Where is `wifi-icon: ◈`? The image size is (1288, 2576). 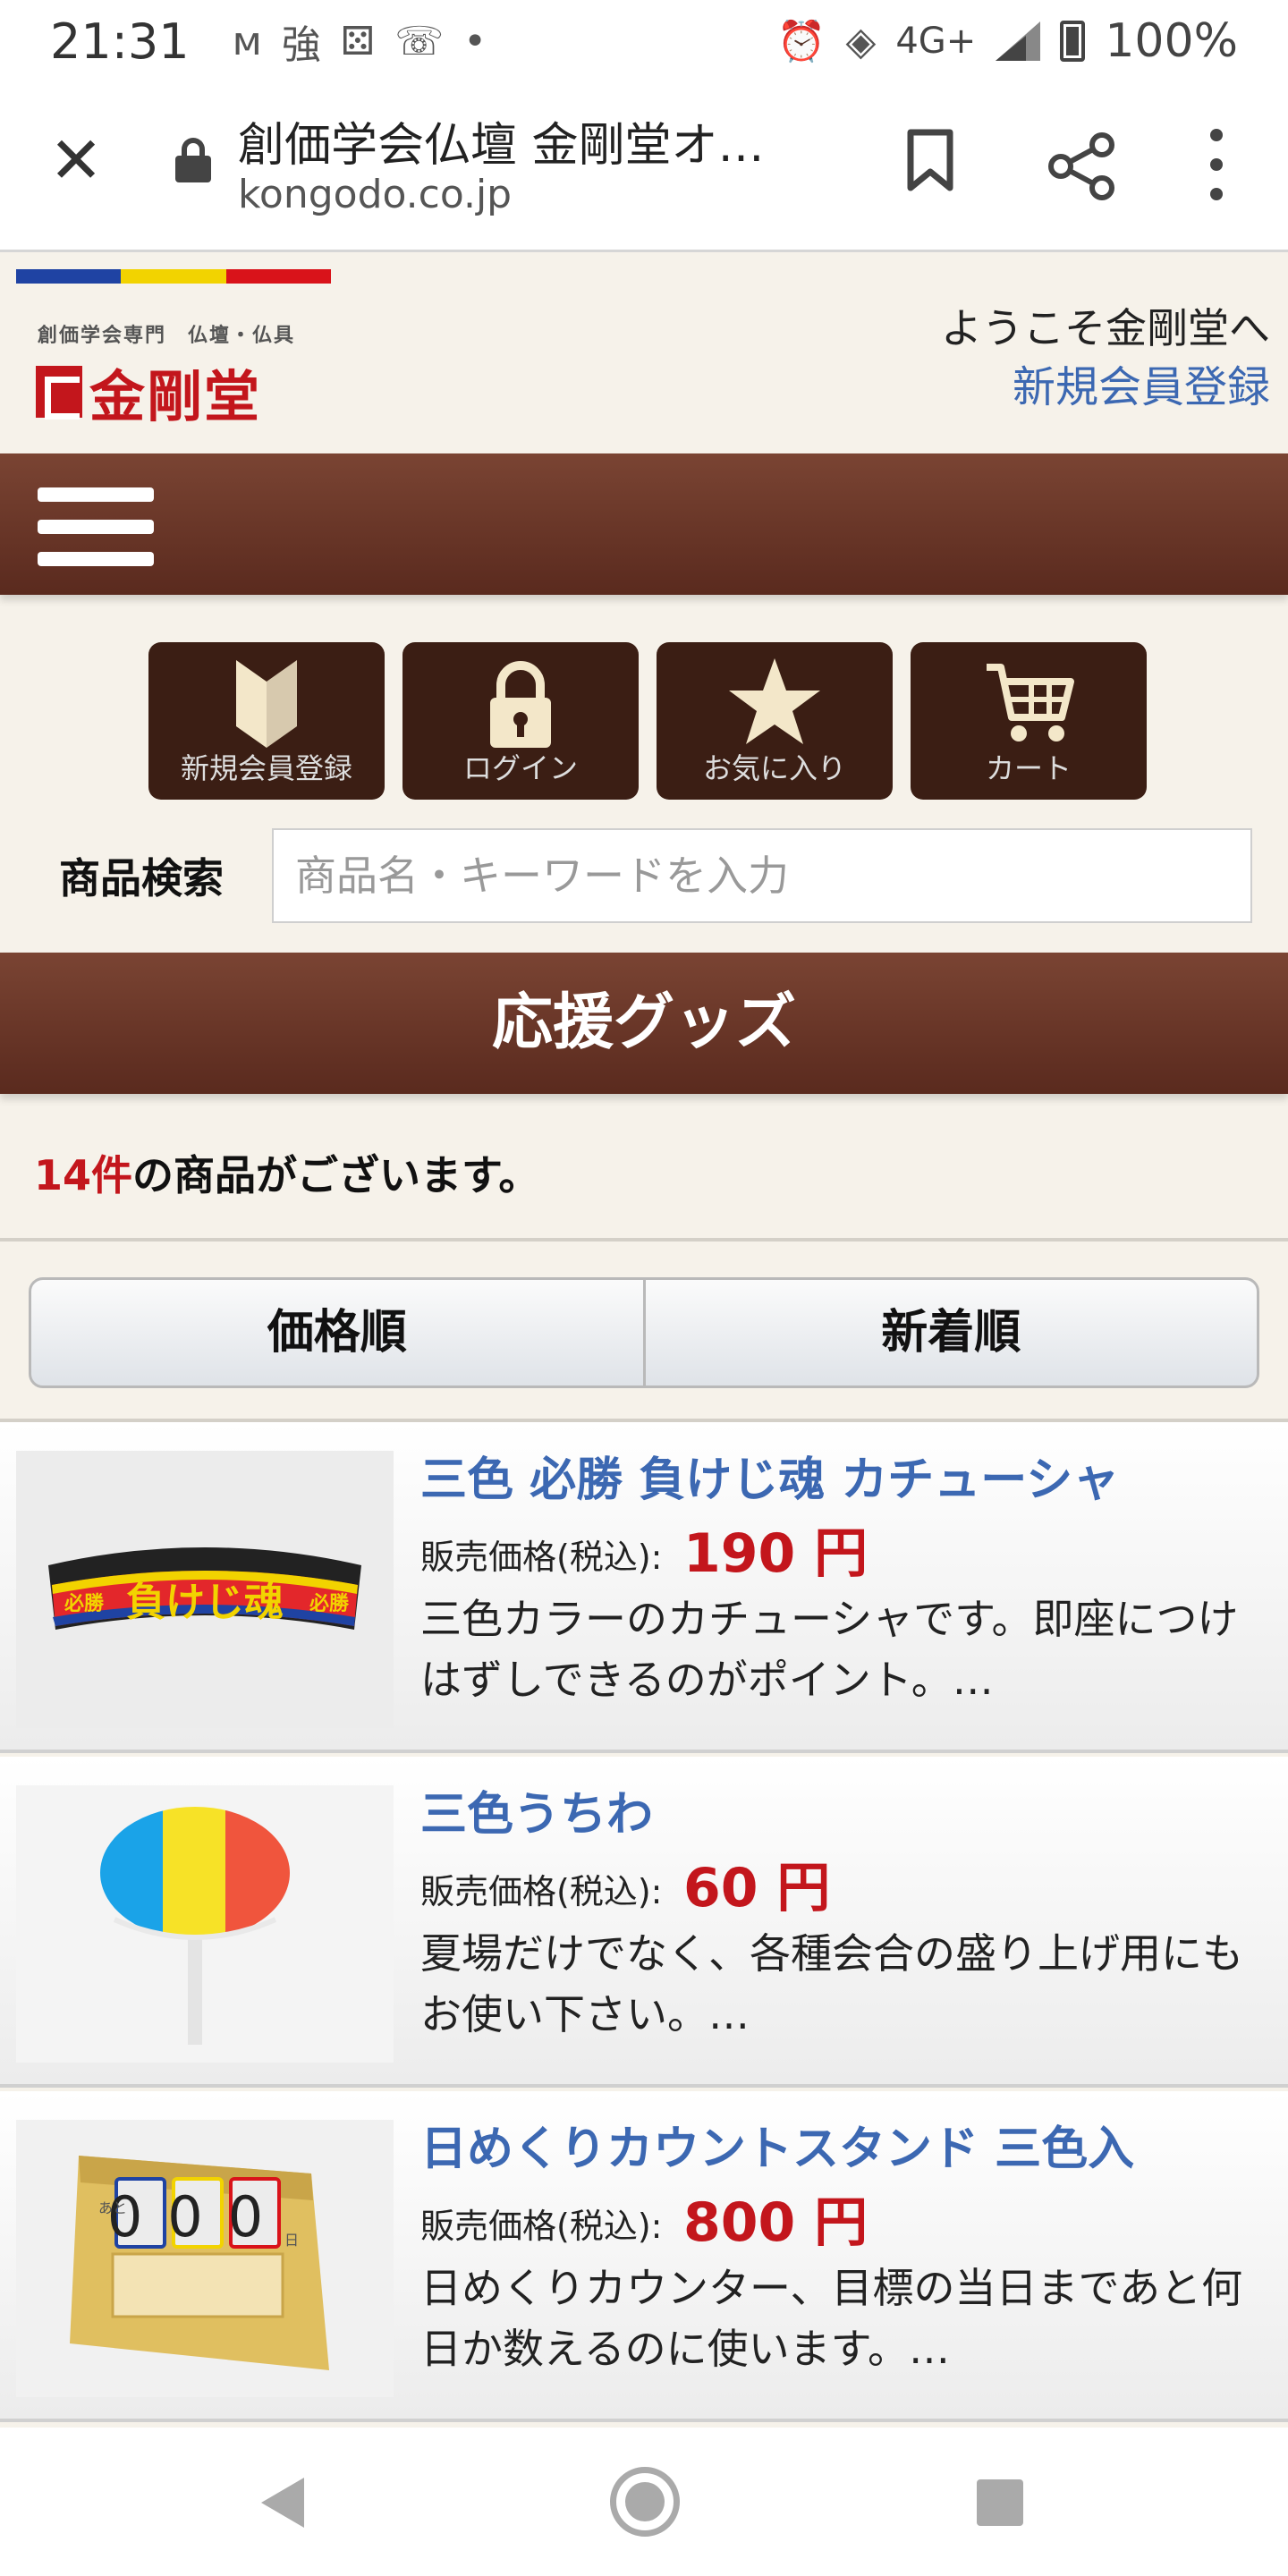
wifi-icon: ◈ is located at coordinates (861, 41).